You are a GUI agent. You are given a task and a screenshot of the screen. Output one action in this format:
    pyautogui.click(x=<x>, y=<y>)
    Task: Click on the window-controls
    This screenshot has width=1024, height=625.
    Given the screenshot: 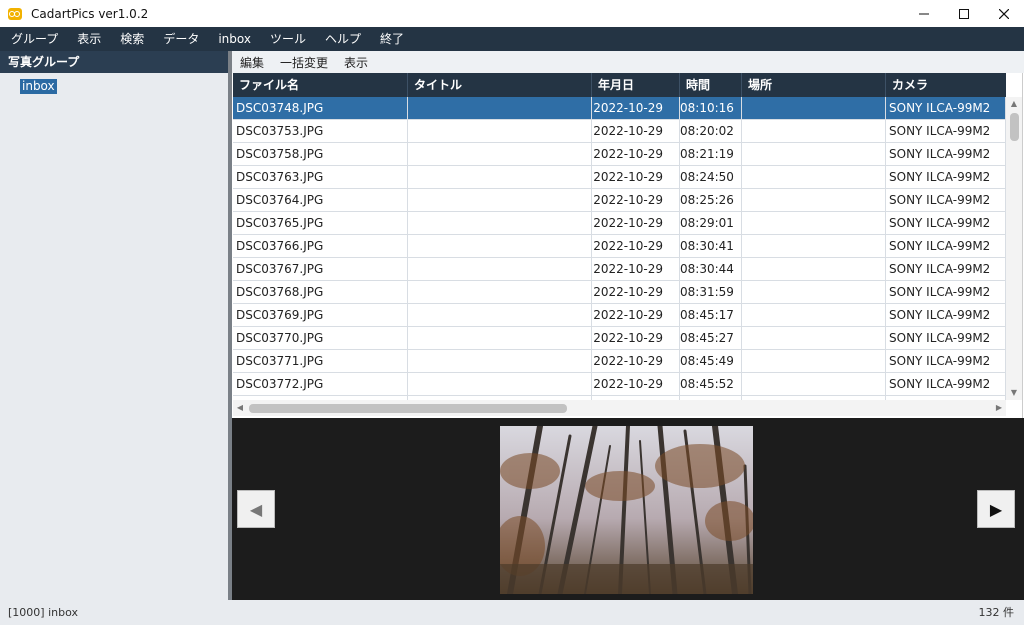 What is the action you would take?
    pyautogui.click(x=964, y=13)
    